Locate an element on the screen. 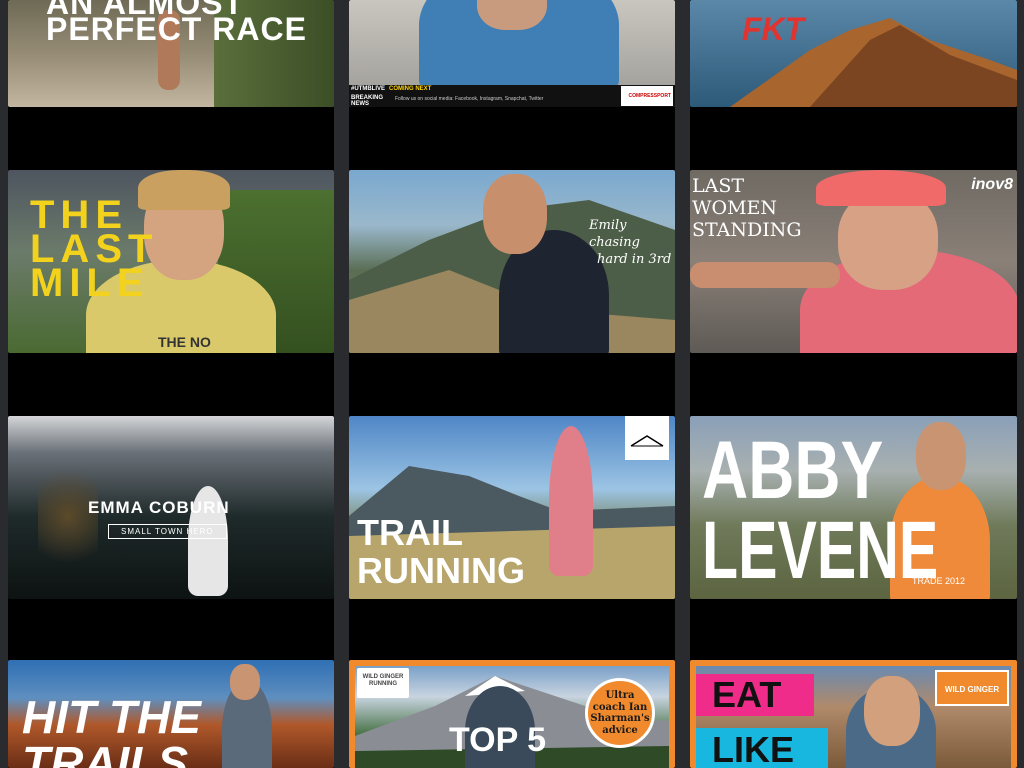 The height and width of the screenshot is (768, 1024). video-thumbnail-emma-coburn: EMMA COBURN SMALL TOWN HERO is located at coordinates (171, 507).